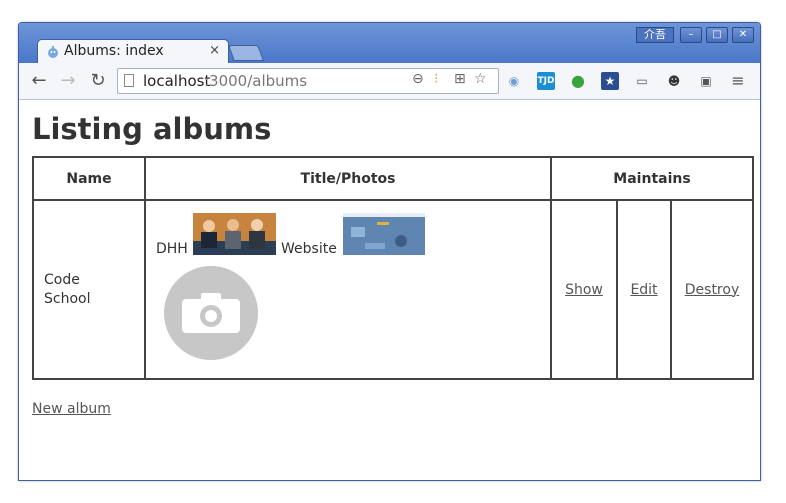  I want to click on action-cell-show: Show, so click(584, 289).